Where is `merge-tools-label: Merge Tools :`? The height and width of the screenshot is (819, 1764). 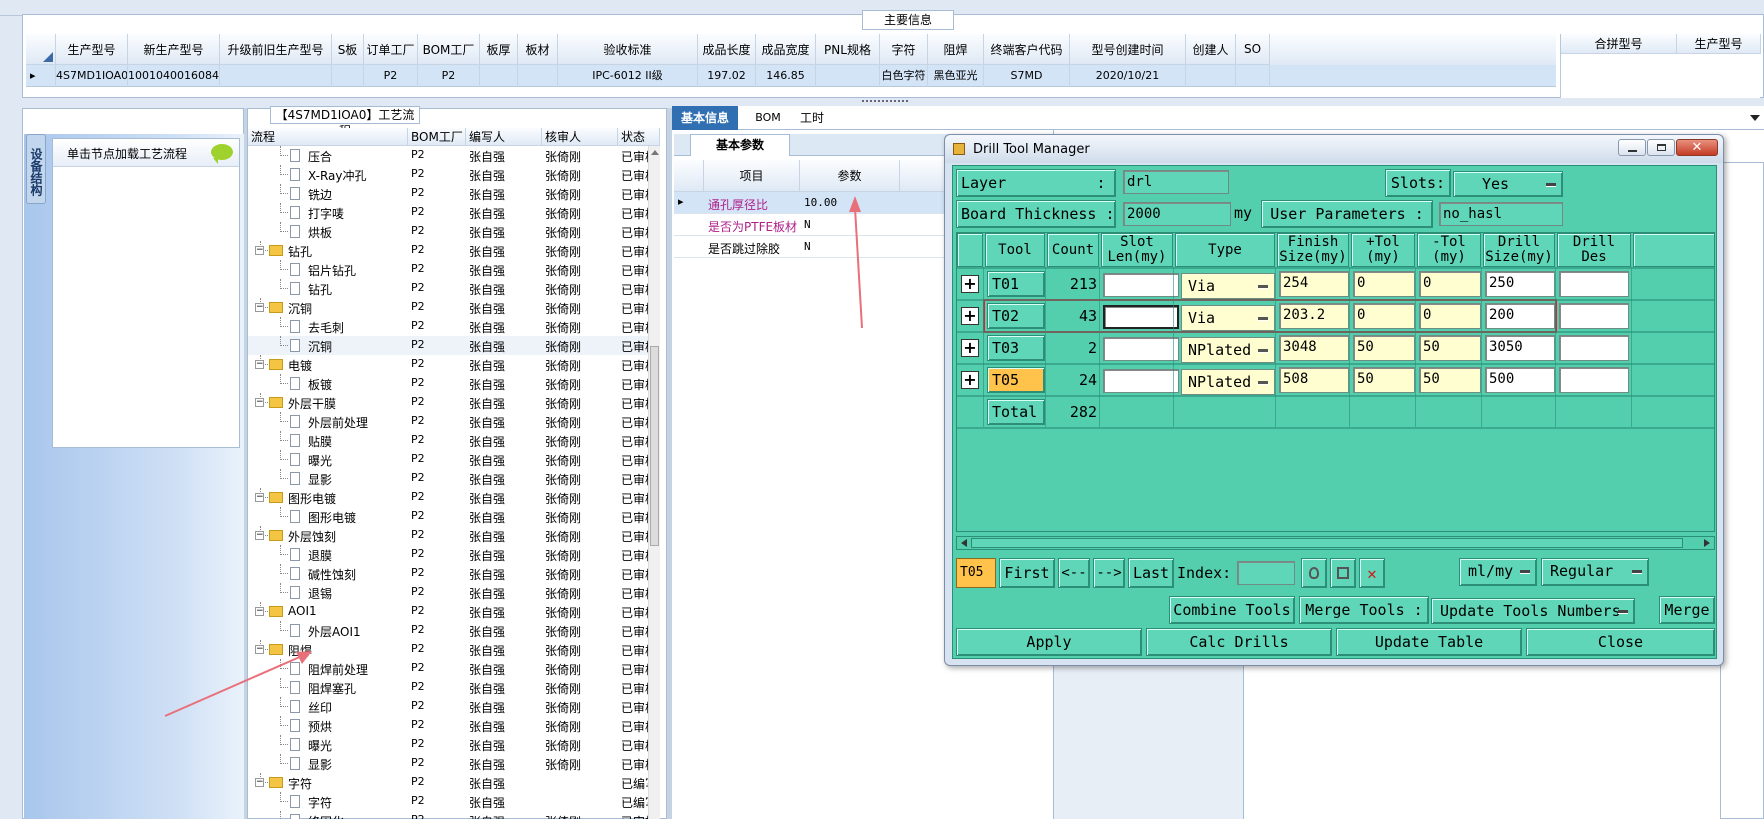
merge-tools-label: Merge Tools : is located at coordinates (1364, 610).